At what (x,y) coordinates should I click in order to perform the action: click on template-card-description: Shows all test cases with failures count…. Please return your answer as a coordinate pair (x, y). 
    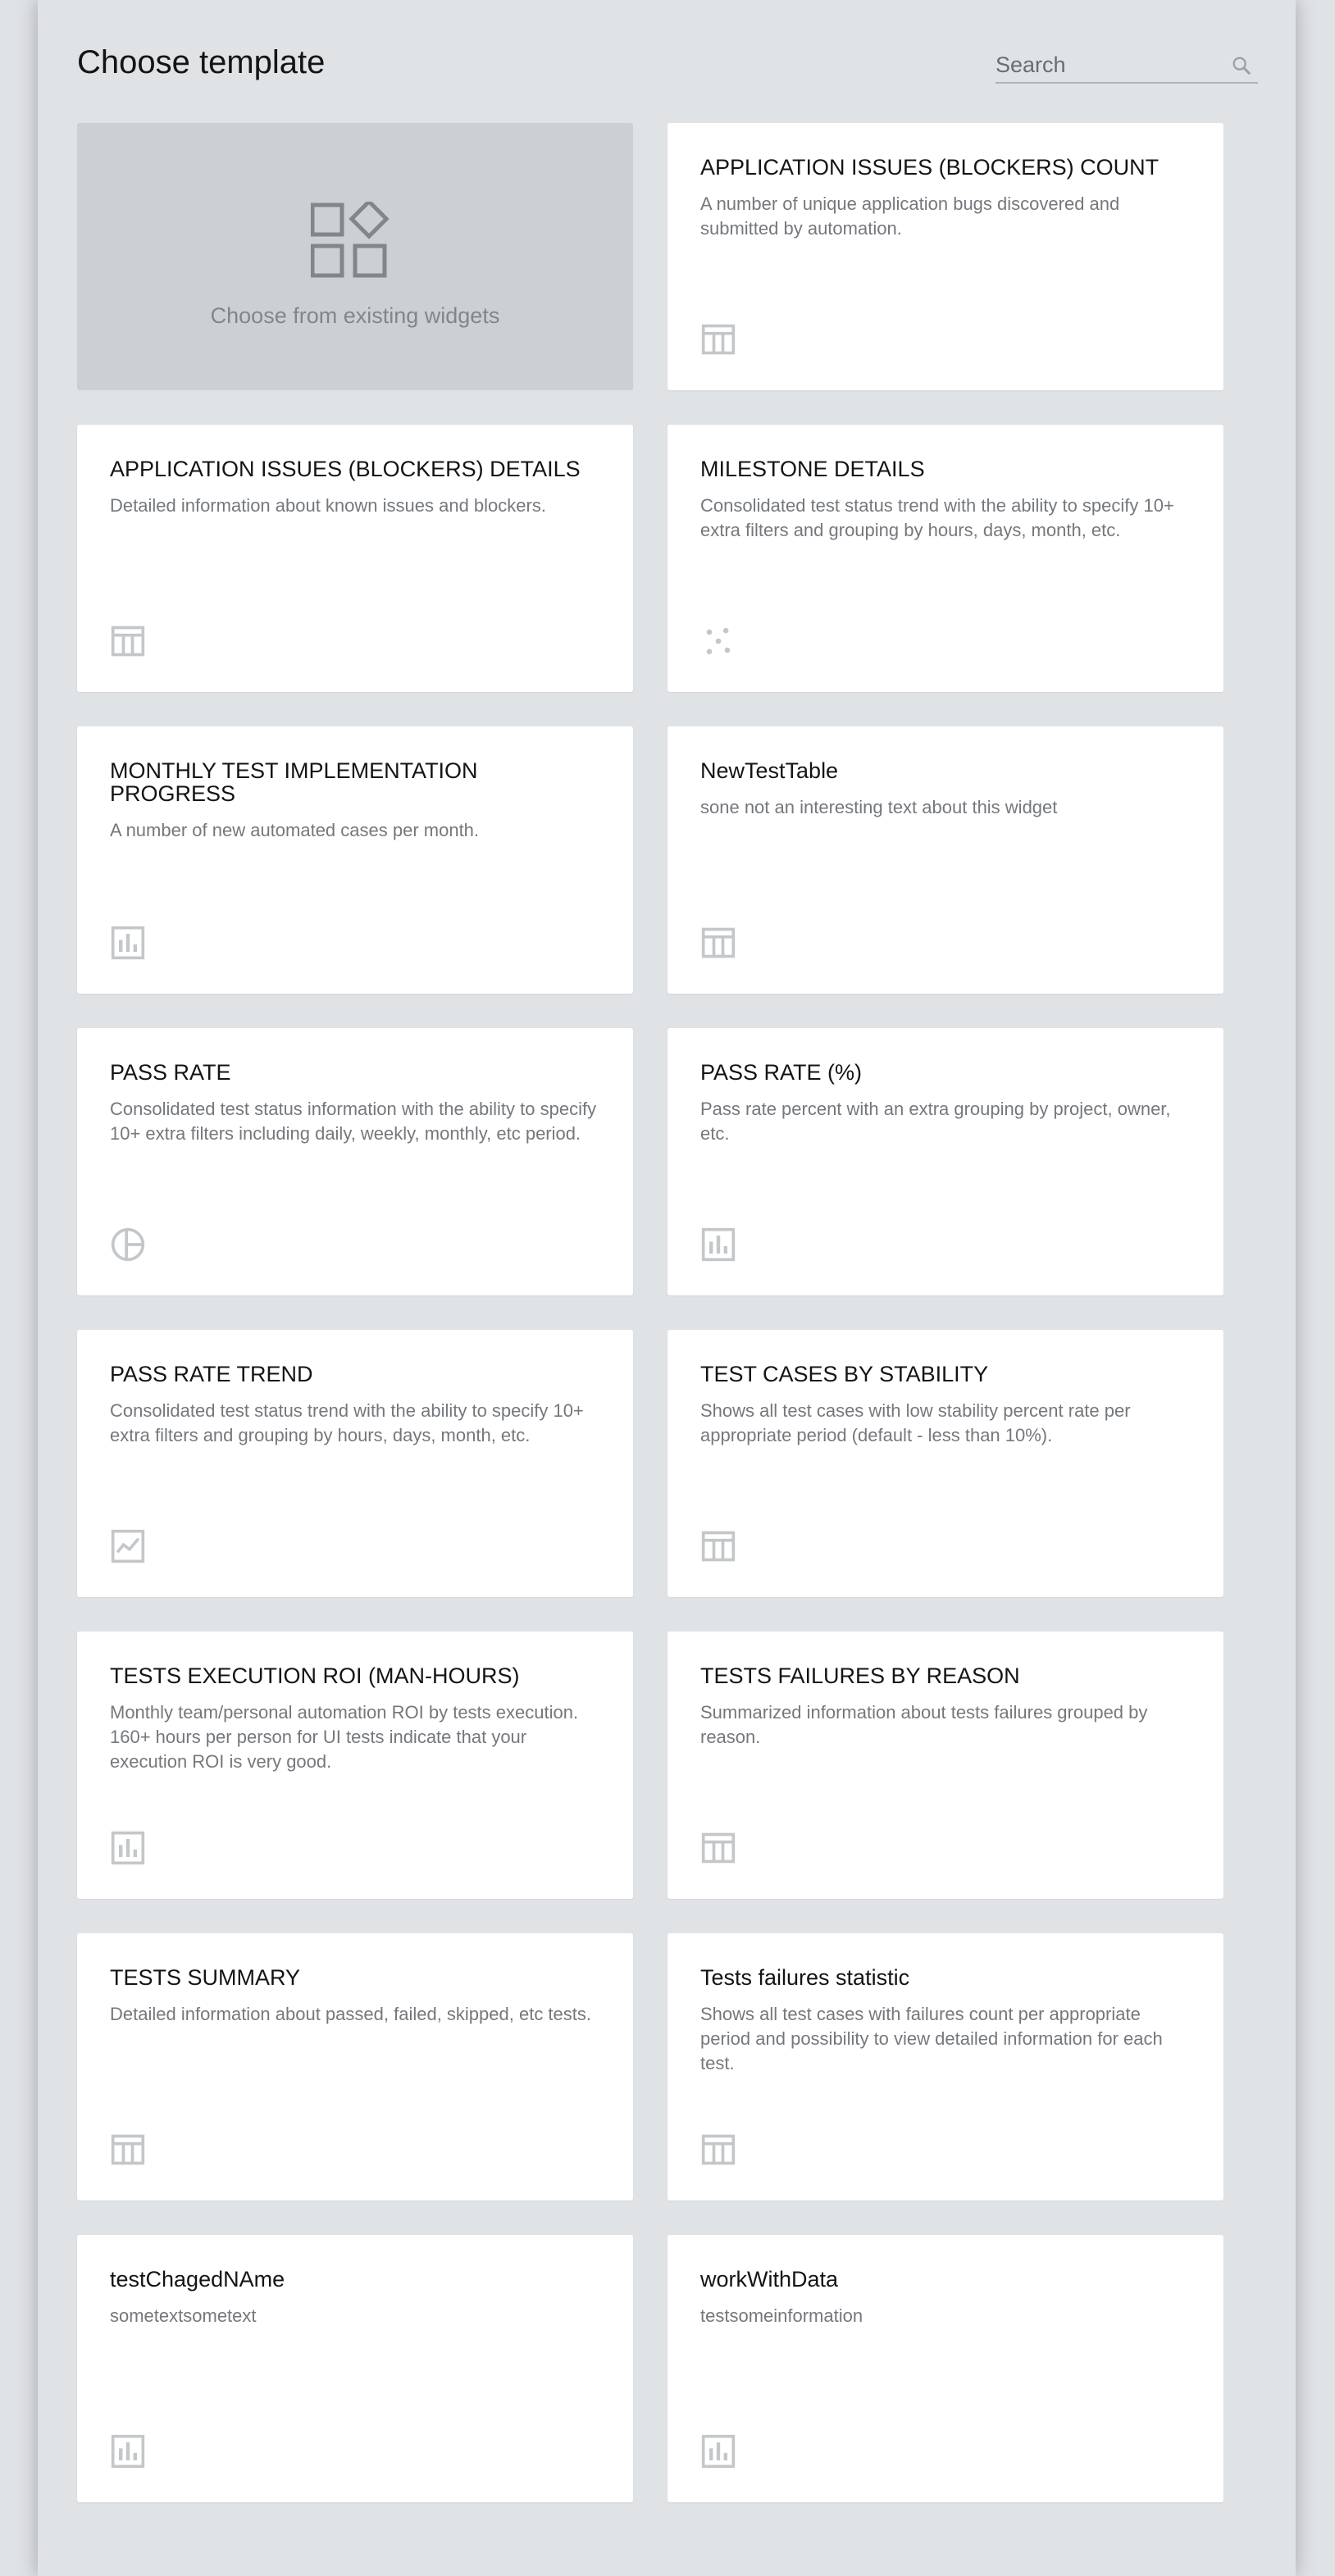
    Looking at the image, I should click on (931, 2039).